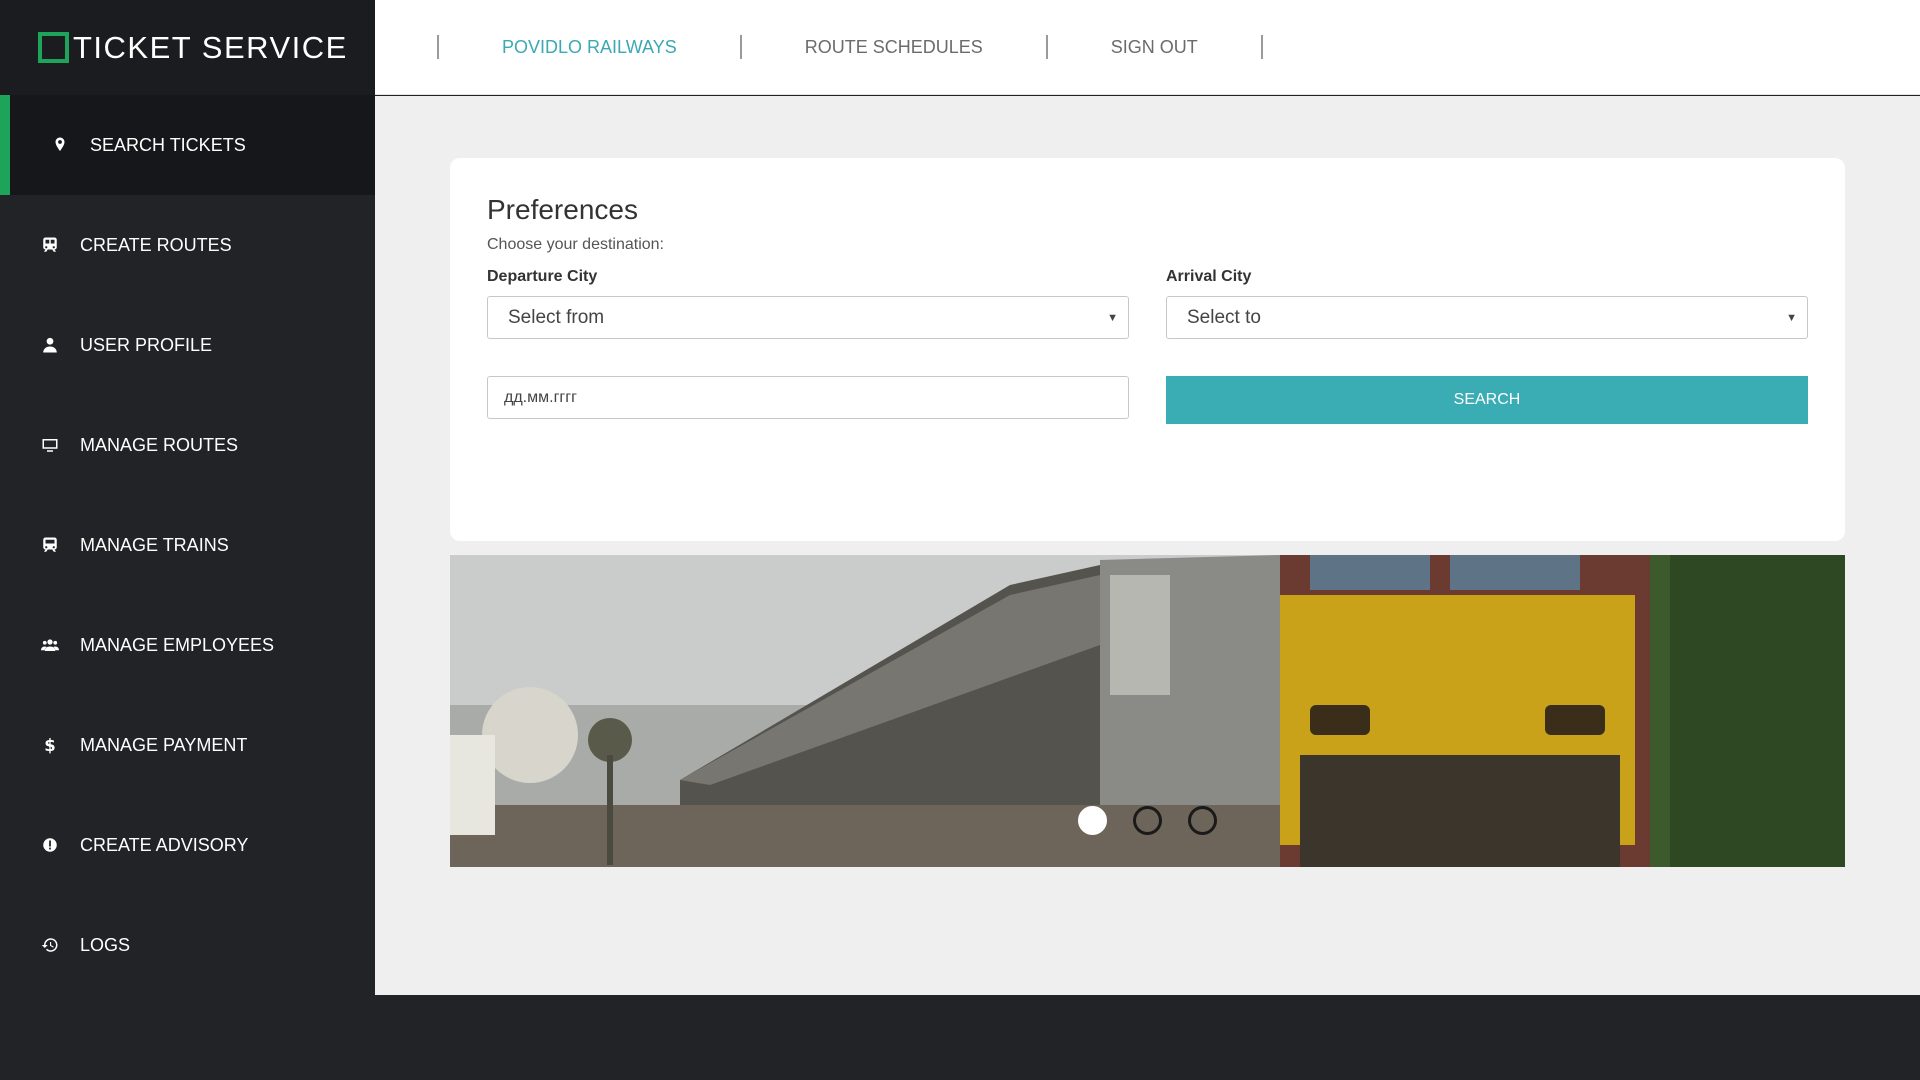  What do you see at coordinates (177, 644) in the screenshot?
I see `sidebar-item-label: MANAGE EMPLOYEES` at bounding box center [177, 644].